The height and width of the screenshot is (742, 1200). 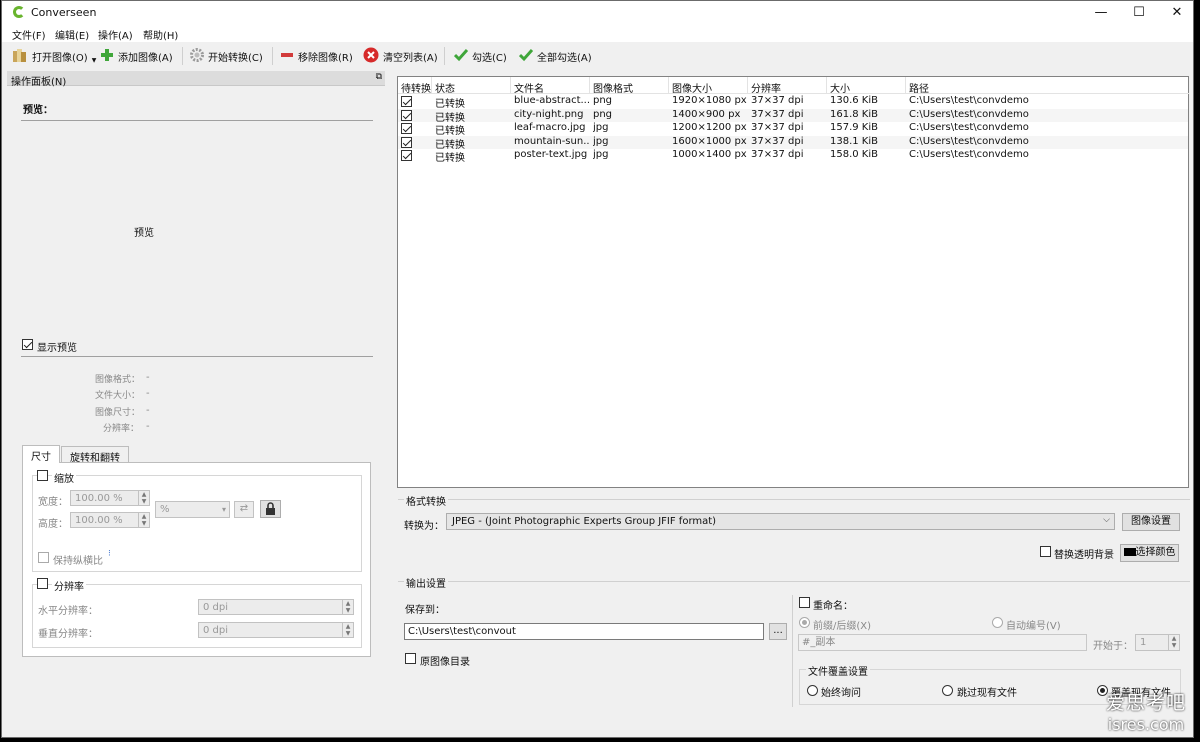 I want to click on v-resolution-spinbox: 0 dpi ▲ ▼, so click(x=276, y=630).